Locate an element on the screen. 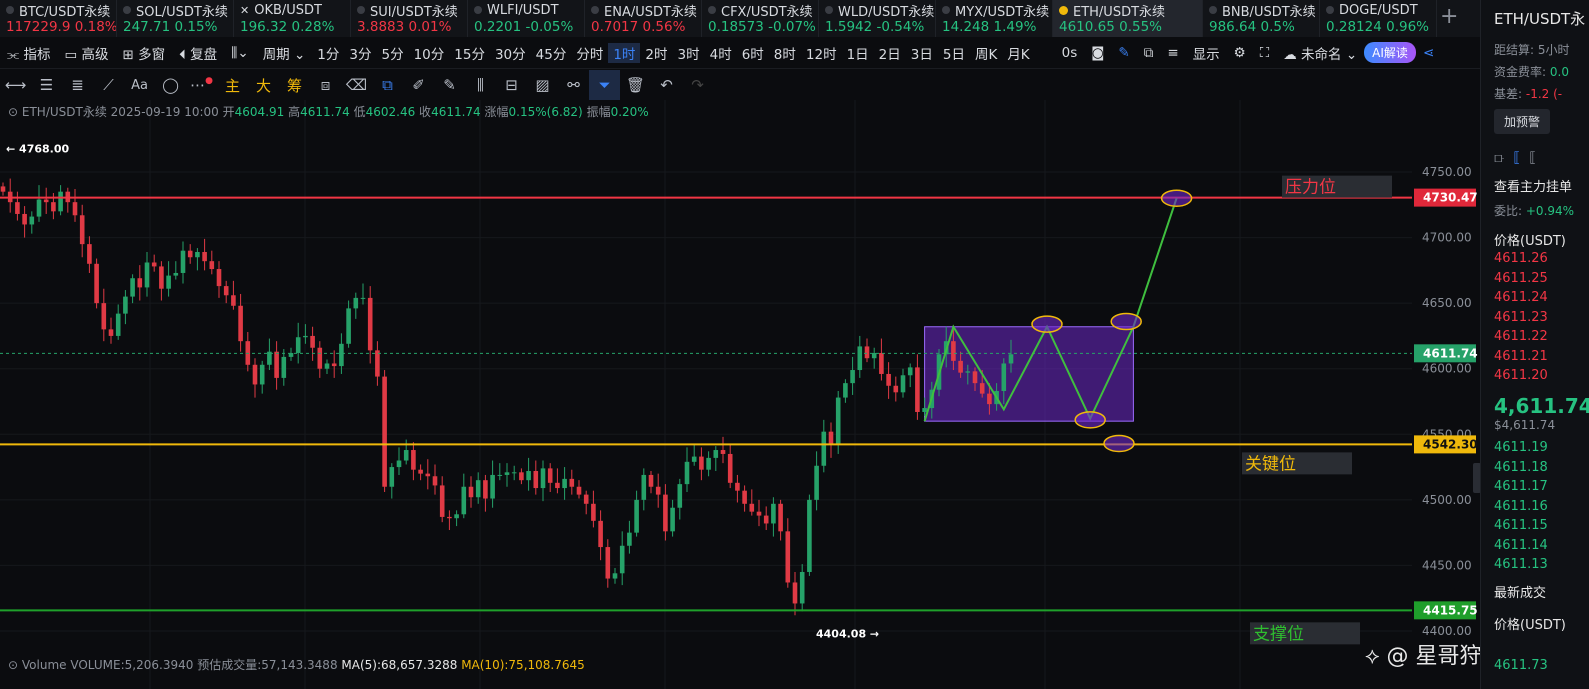 The image size is (1589, 689). collapse-icon: ⊙ is located at coordinates (13, 112).